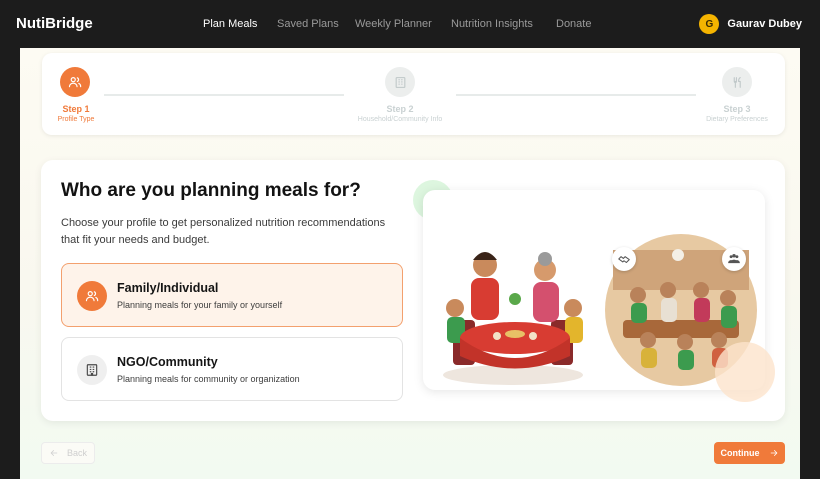 This screenshot has width=820, height=479. What do you see at coordinates (230, 24) in the screenshot?
I see `nav-plan-meals: Plan Meals` at bounding box center [230, 24].